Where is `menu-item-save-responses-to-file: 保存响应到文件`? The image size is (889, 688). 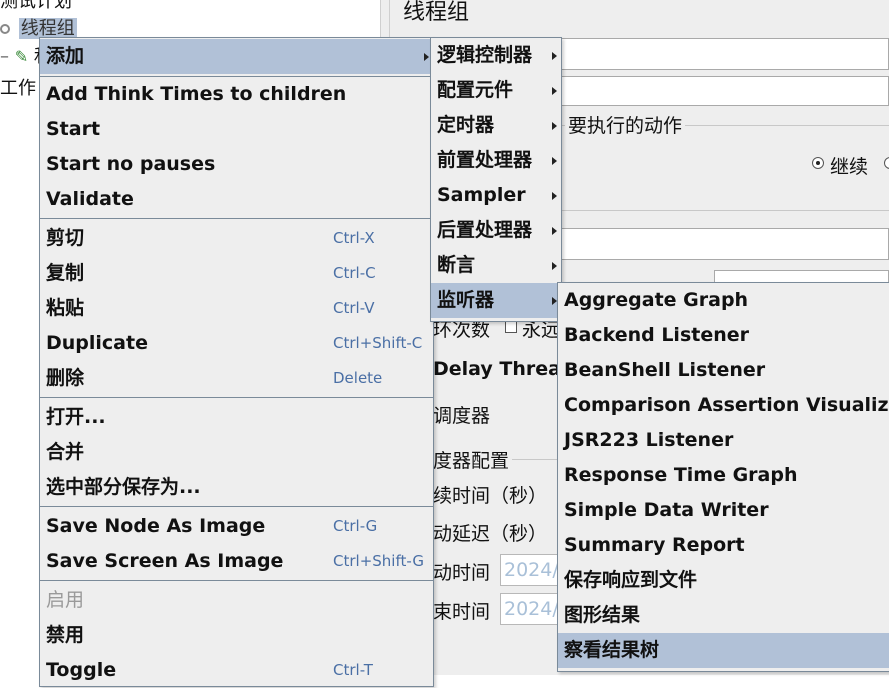 menu-item-save-responses-to-file: 保存响应到文件 is located at coordinates (723, 580).